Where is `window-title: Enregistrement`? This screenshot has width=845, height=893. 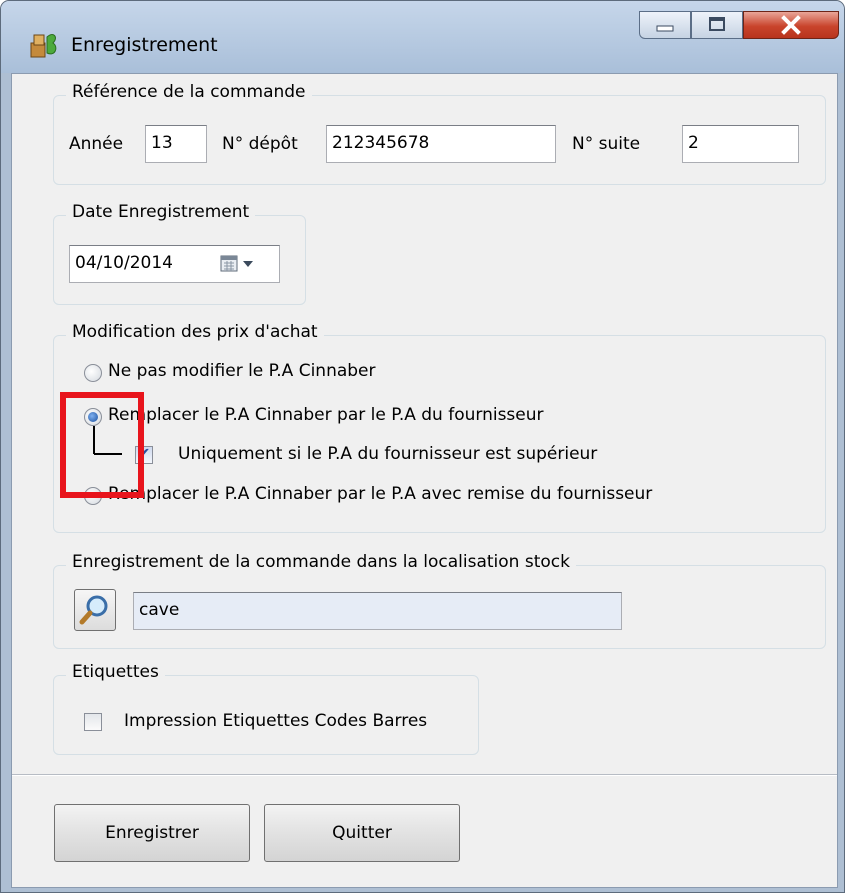 window-title: Enregistrement is located at coordinates (144, 45).